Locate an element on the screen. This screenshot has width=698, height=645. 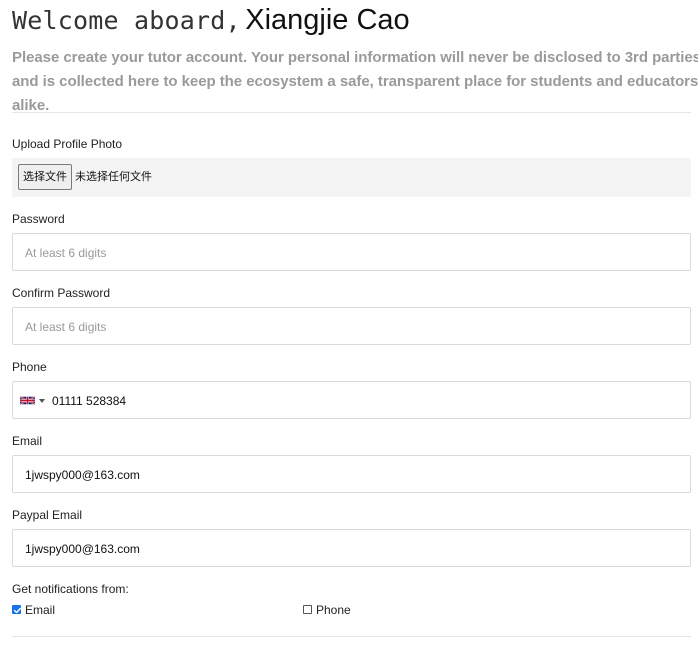
password-field: At least 6 digits is located at coordinates (351, 252).